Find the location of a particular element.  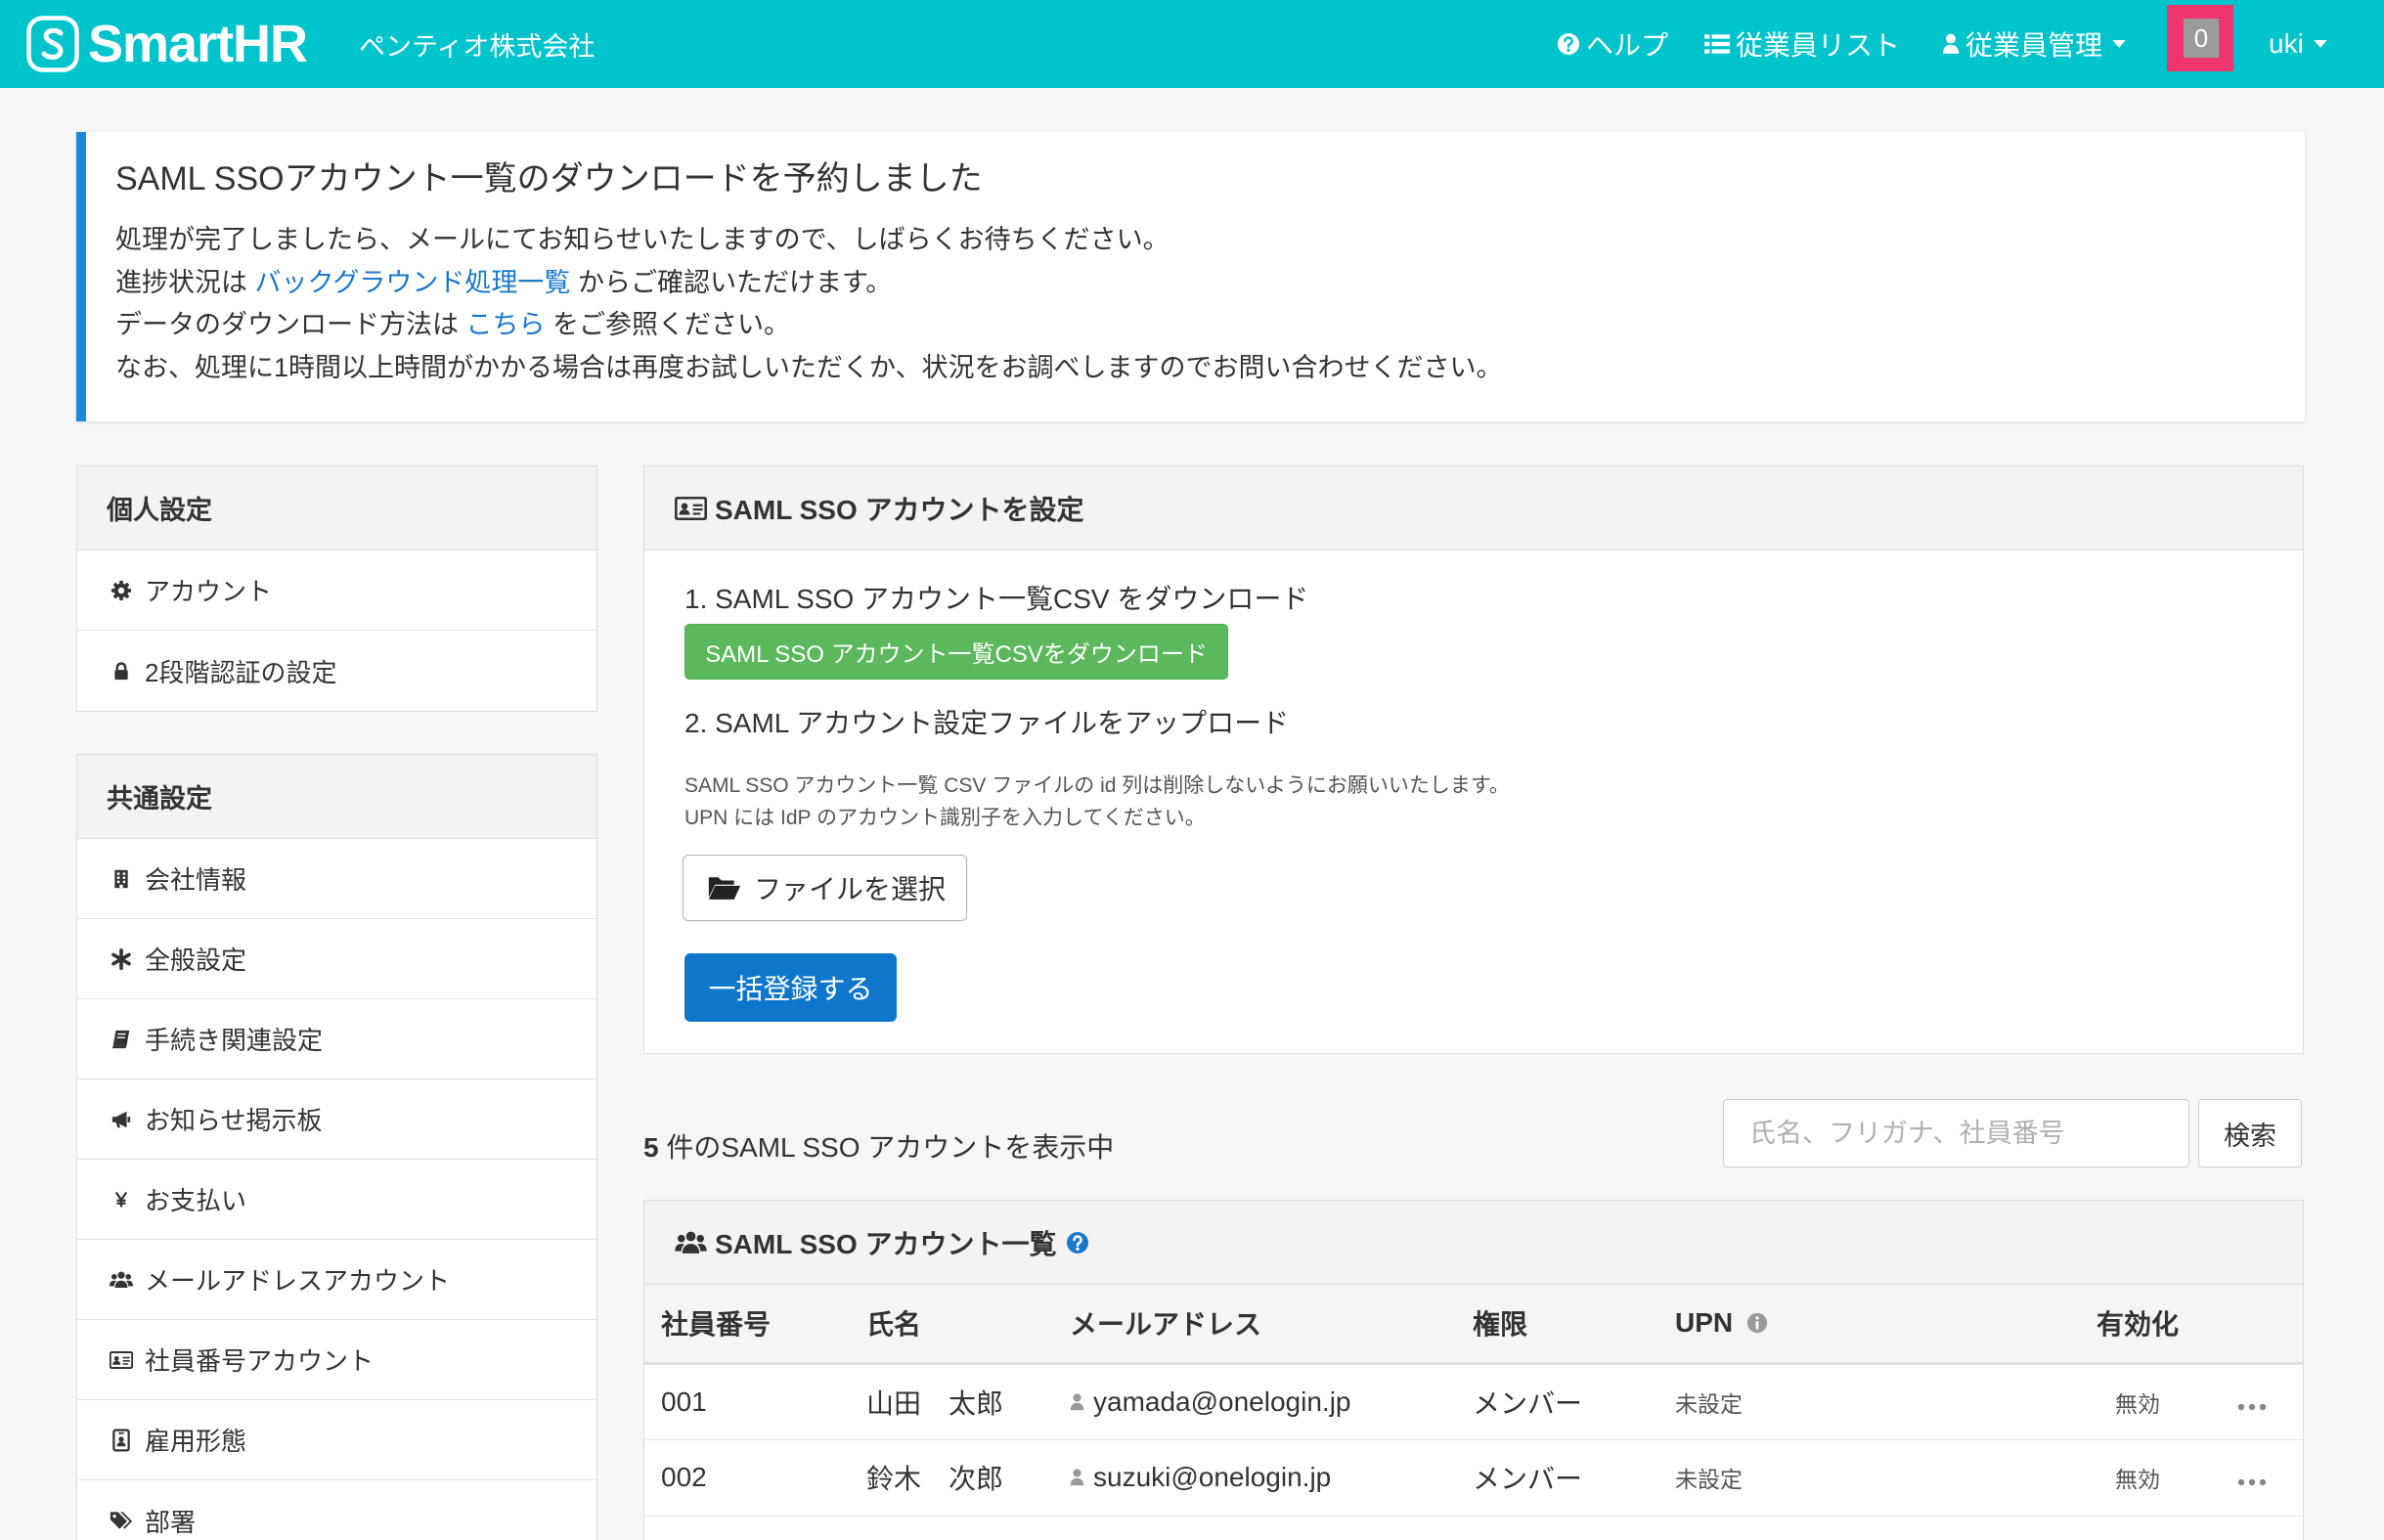

column-header-upn-label: UPN is located at coordinates (1704, 1323).